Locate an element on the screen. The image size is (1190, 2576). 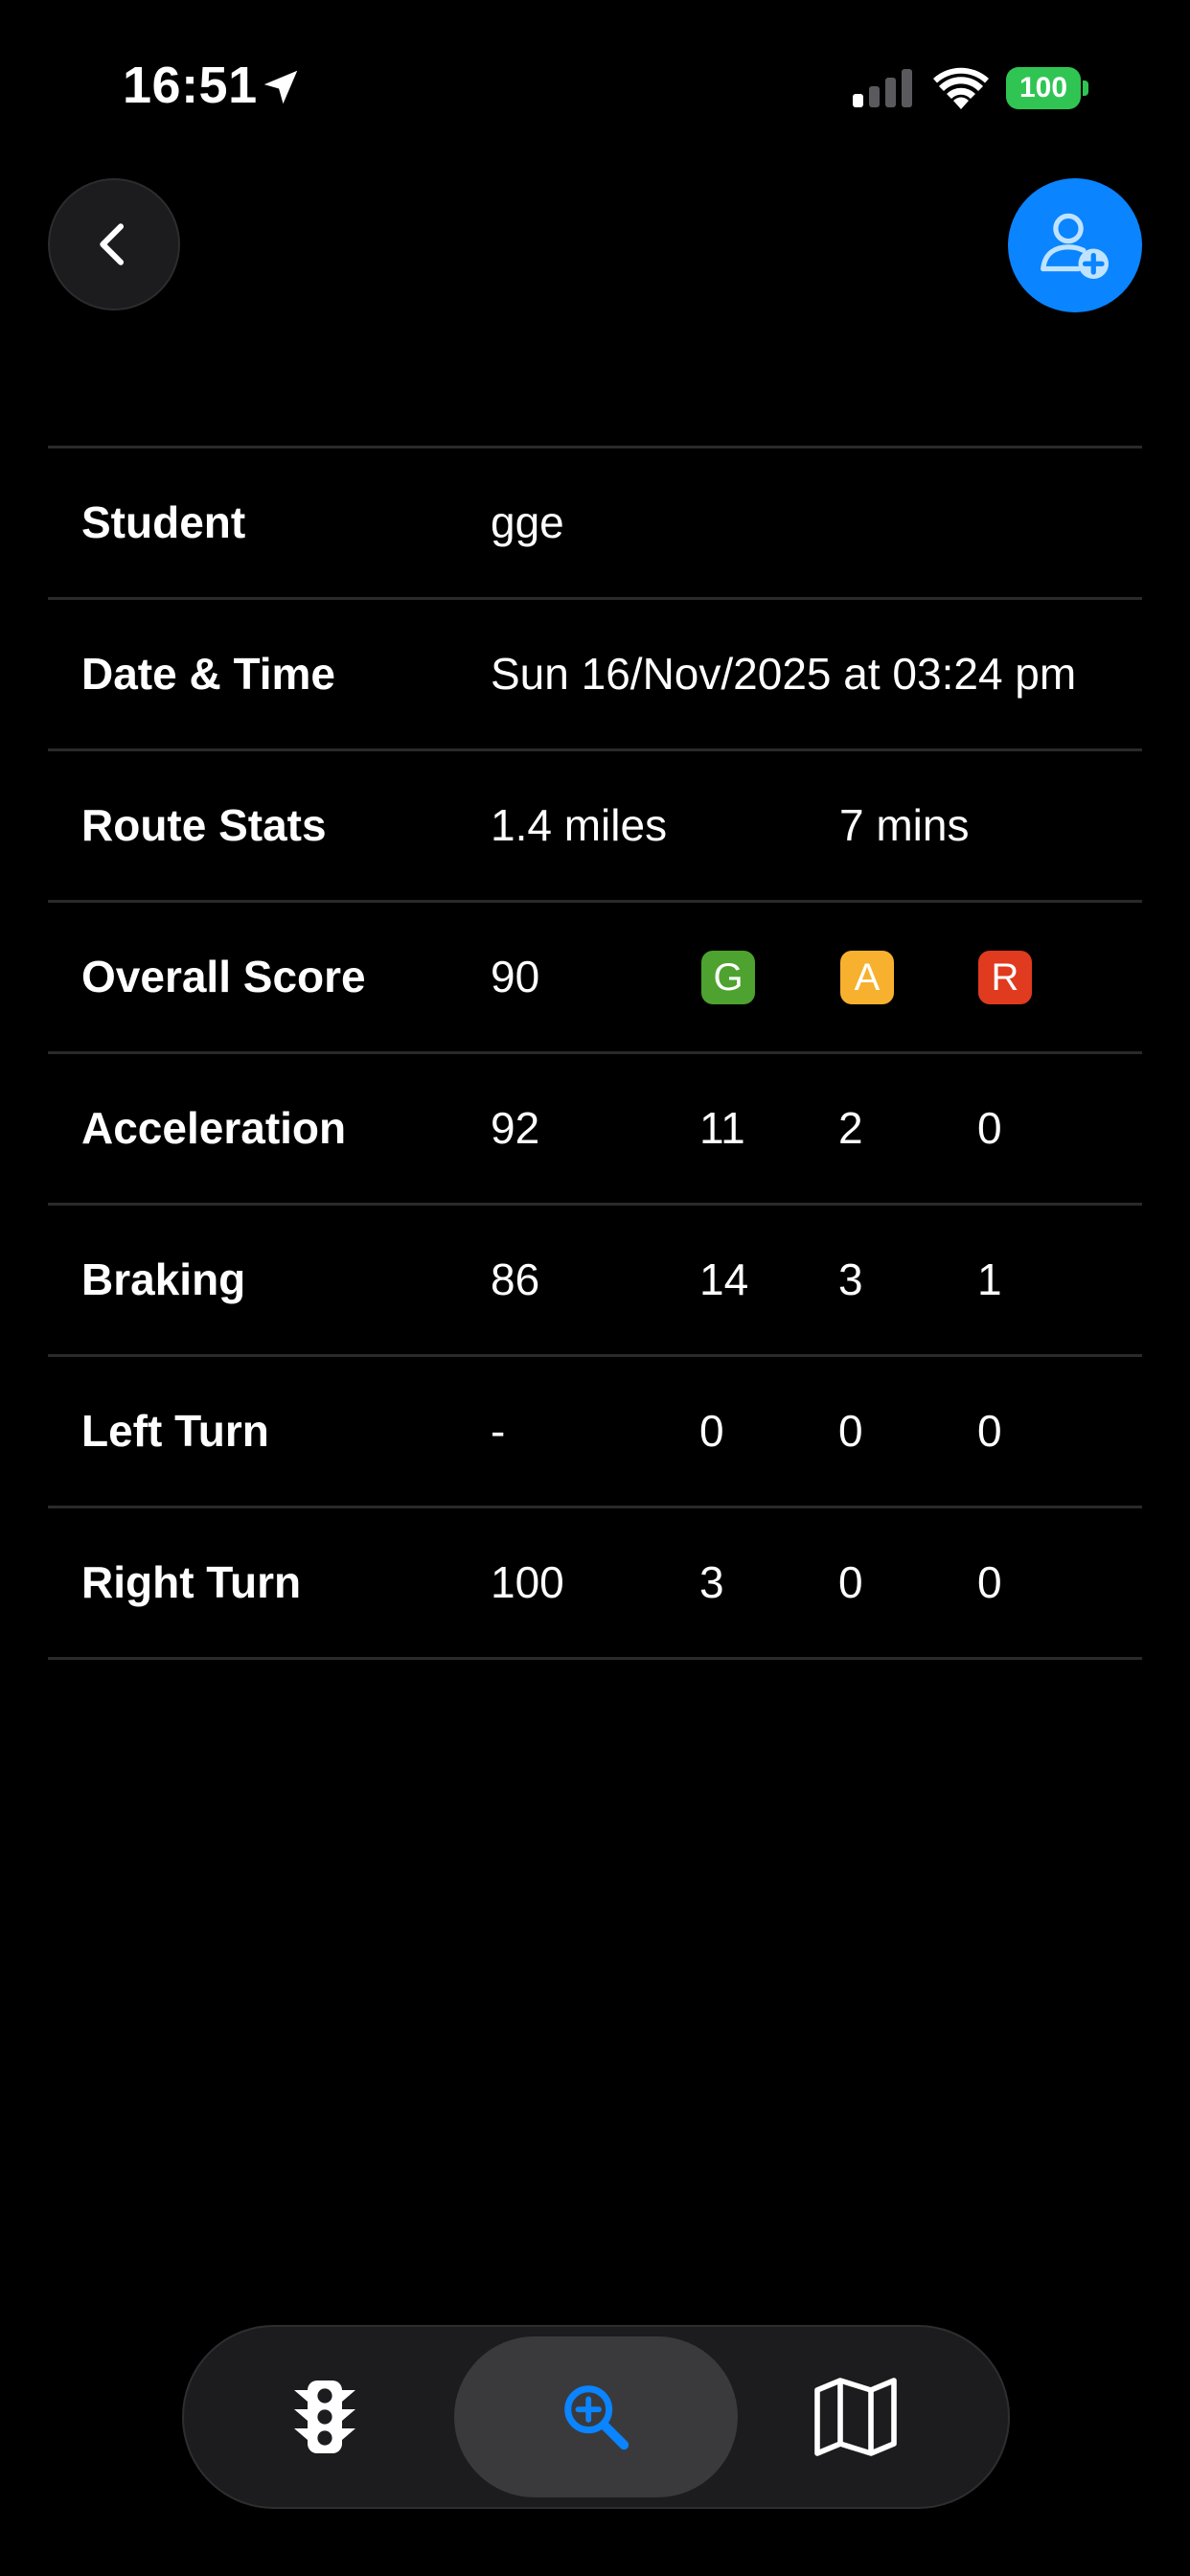
braking-amber-count: 3 is located at coordinates (851, 1279).